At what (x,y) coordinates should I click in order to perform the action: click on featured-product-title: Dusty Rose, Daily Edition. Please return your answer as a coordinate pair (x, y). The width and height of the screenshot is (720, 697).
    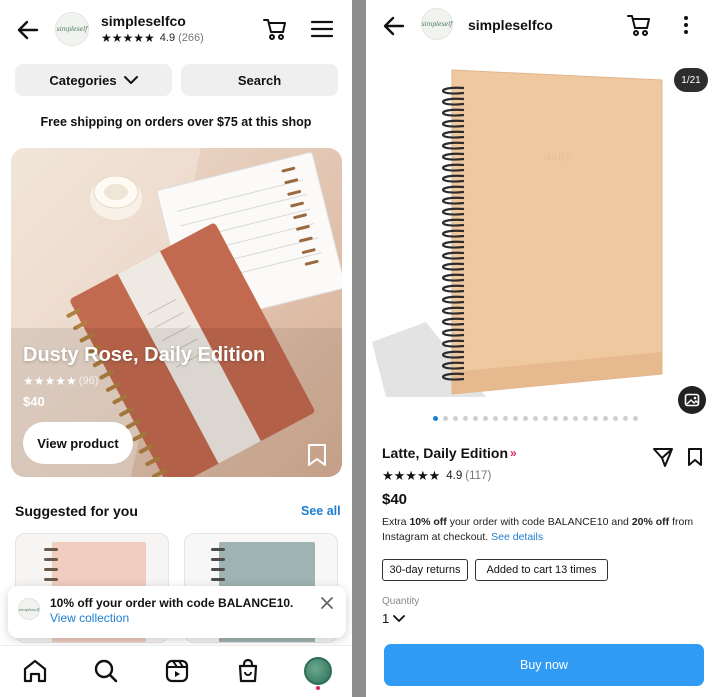
    Looking at the image, I should click on (144, 355).